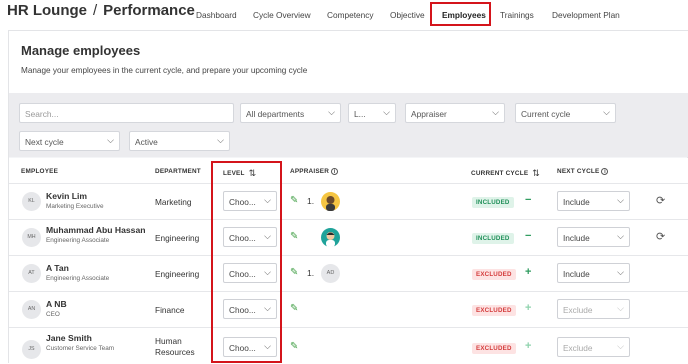 The width and height of the screenshot is (688, 364). What do you see at coordinates (517, 15) in the screenshot?
I see `nav-trainings: Trainings` at bounding box center [517, 15].